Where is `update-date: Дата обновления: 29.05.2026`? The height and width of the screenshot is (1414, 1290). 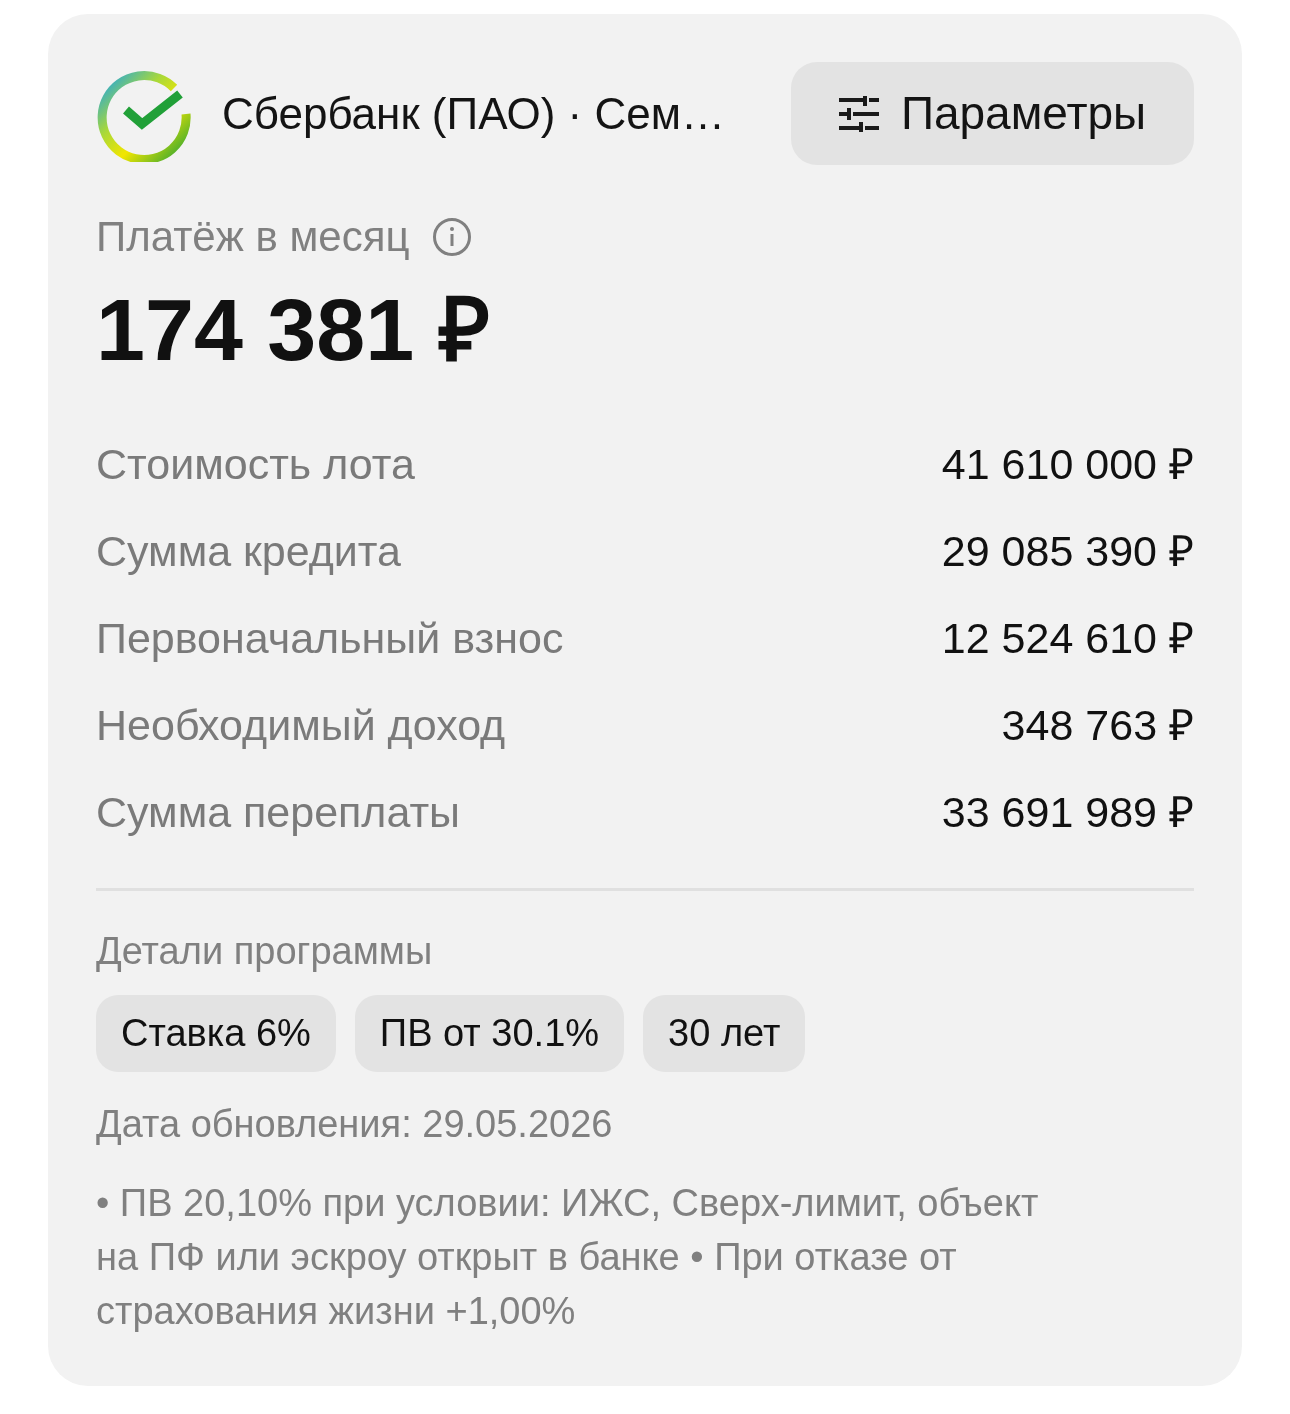
update-date: Дата обновления: 29.05.2026 is located at coordinates (354, 1124).